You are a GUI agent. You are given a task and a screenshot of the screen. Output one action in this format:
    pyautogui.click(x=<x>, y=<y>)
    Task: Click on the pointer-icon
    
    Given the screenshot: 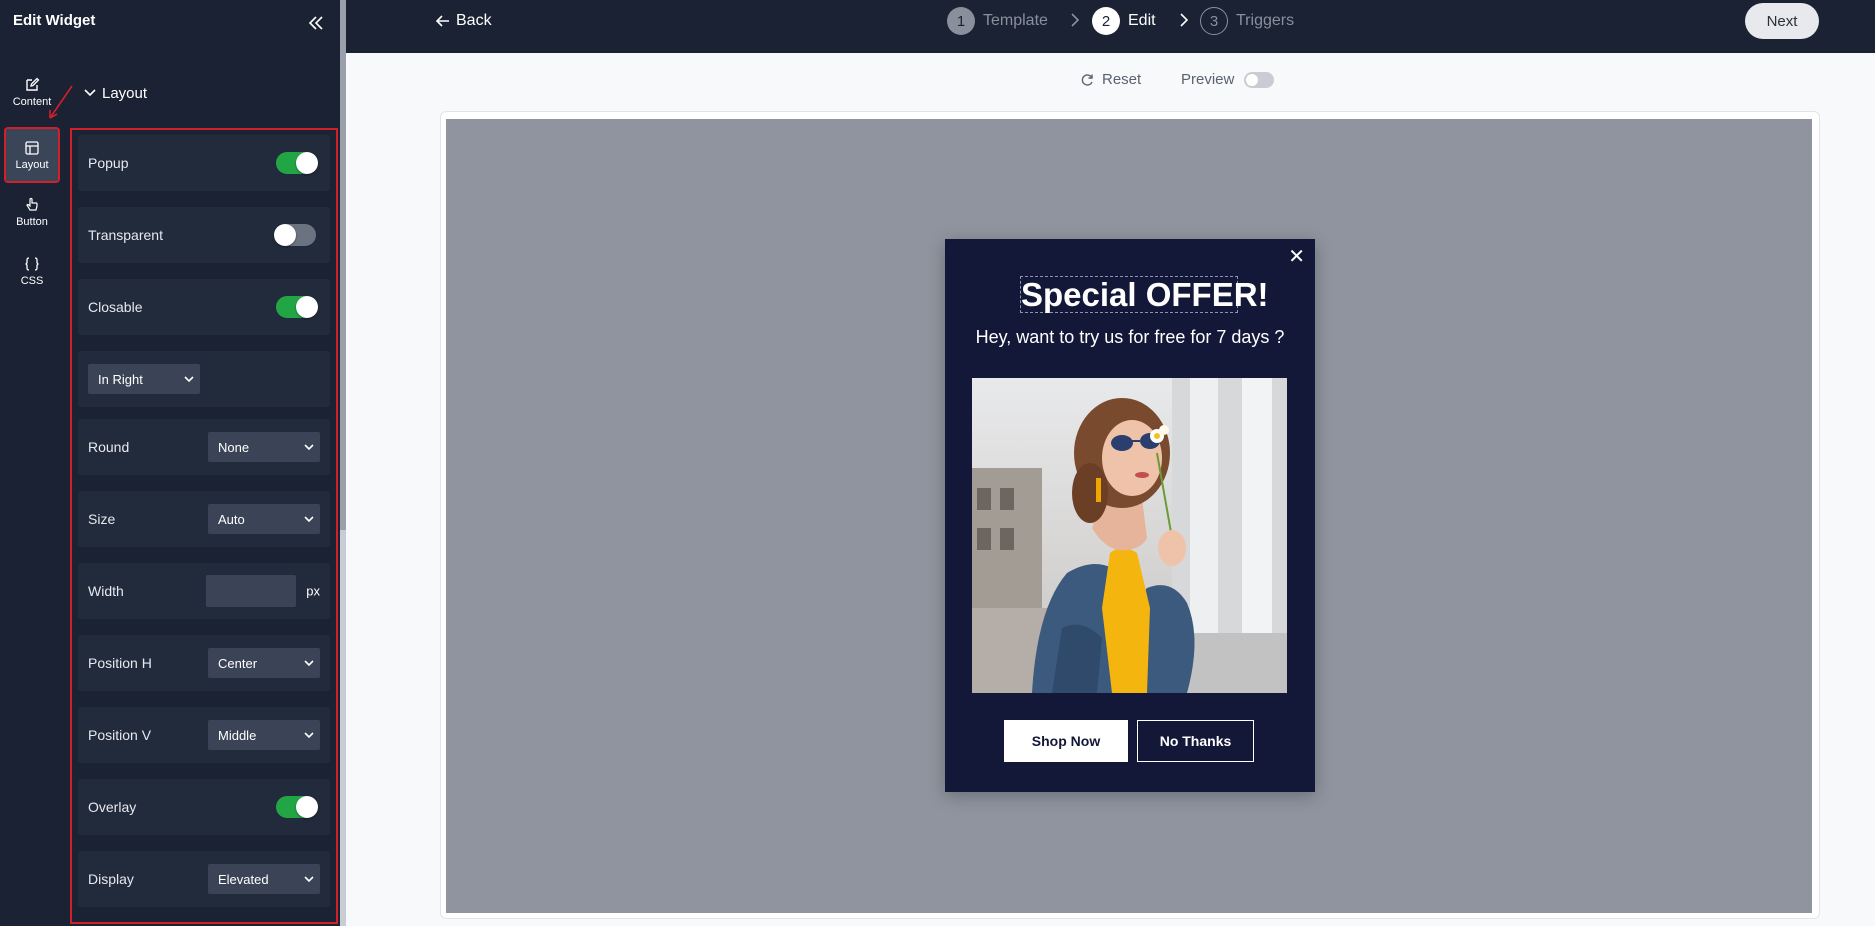 What is the action you would take?
    pyautogui.click(x=32, y=204)
    